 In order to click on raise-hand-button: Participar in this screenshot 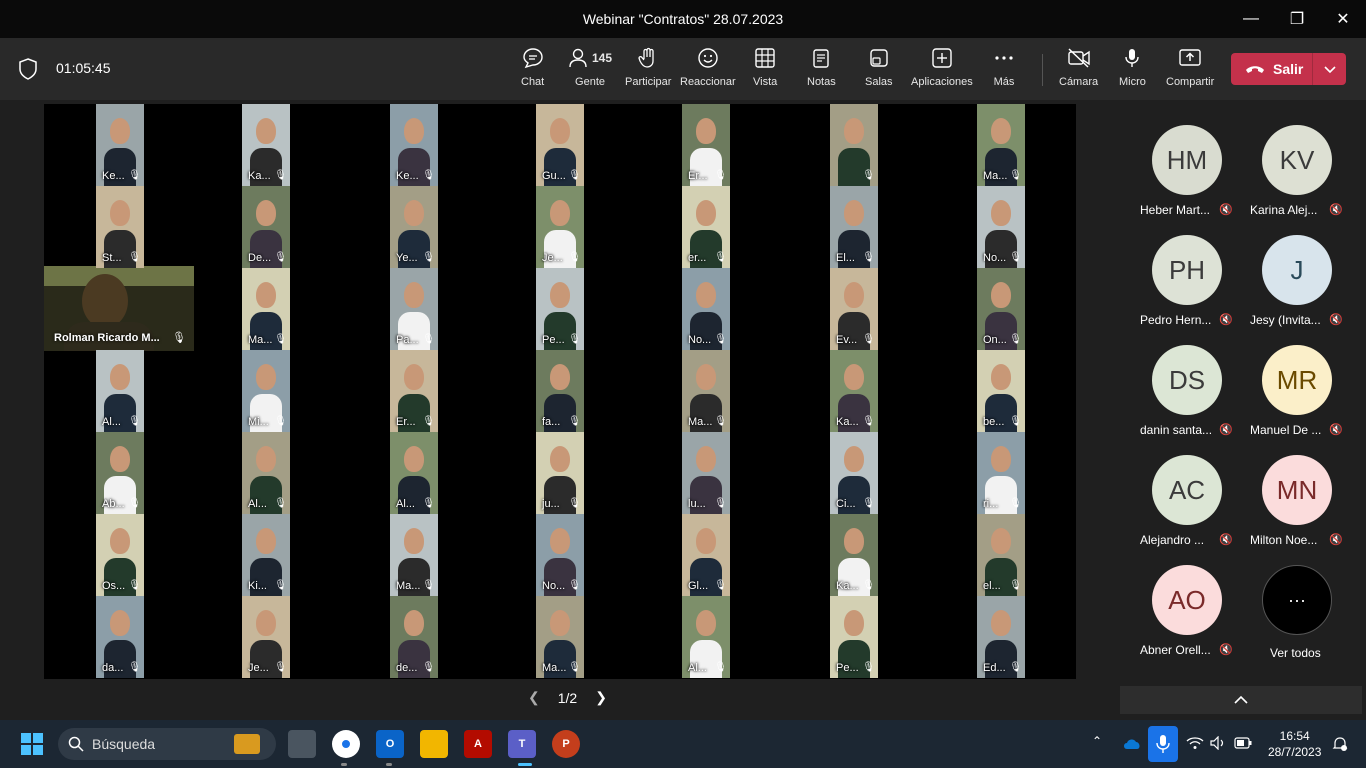, I will do `click(648, 70)`.